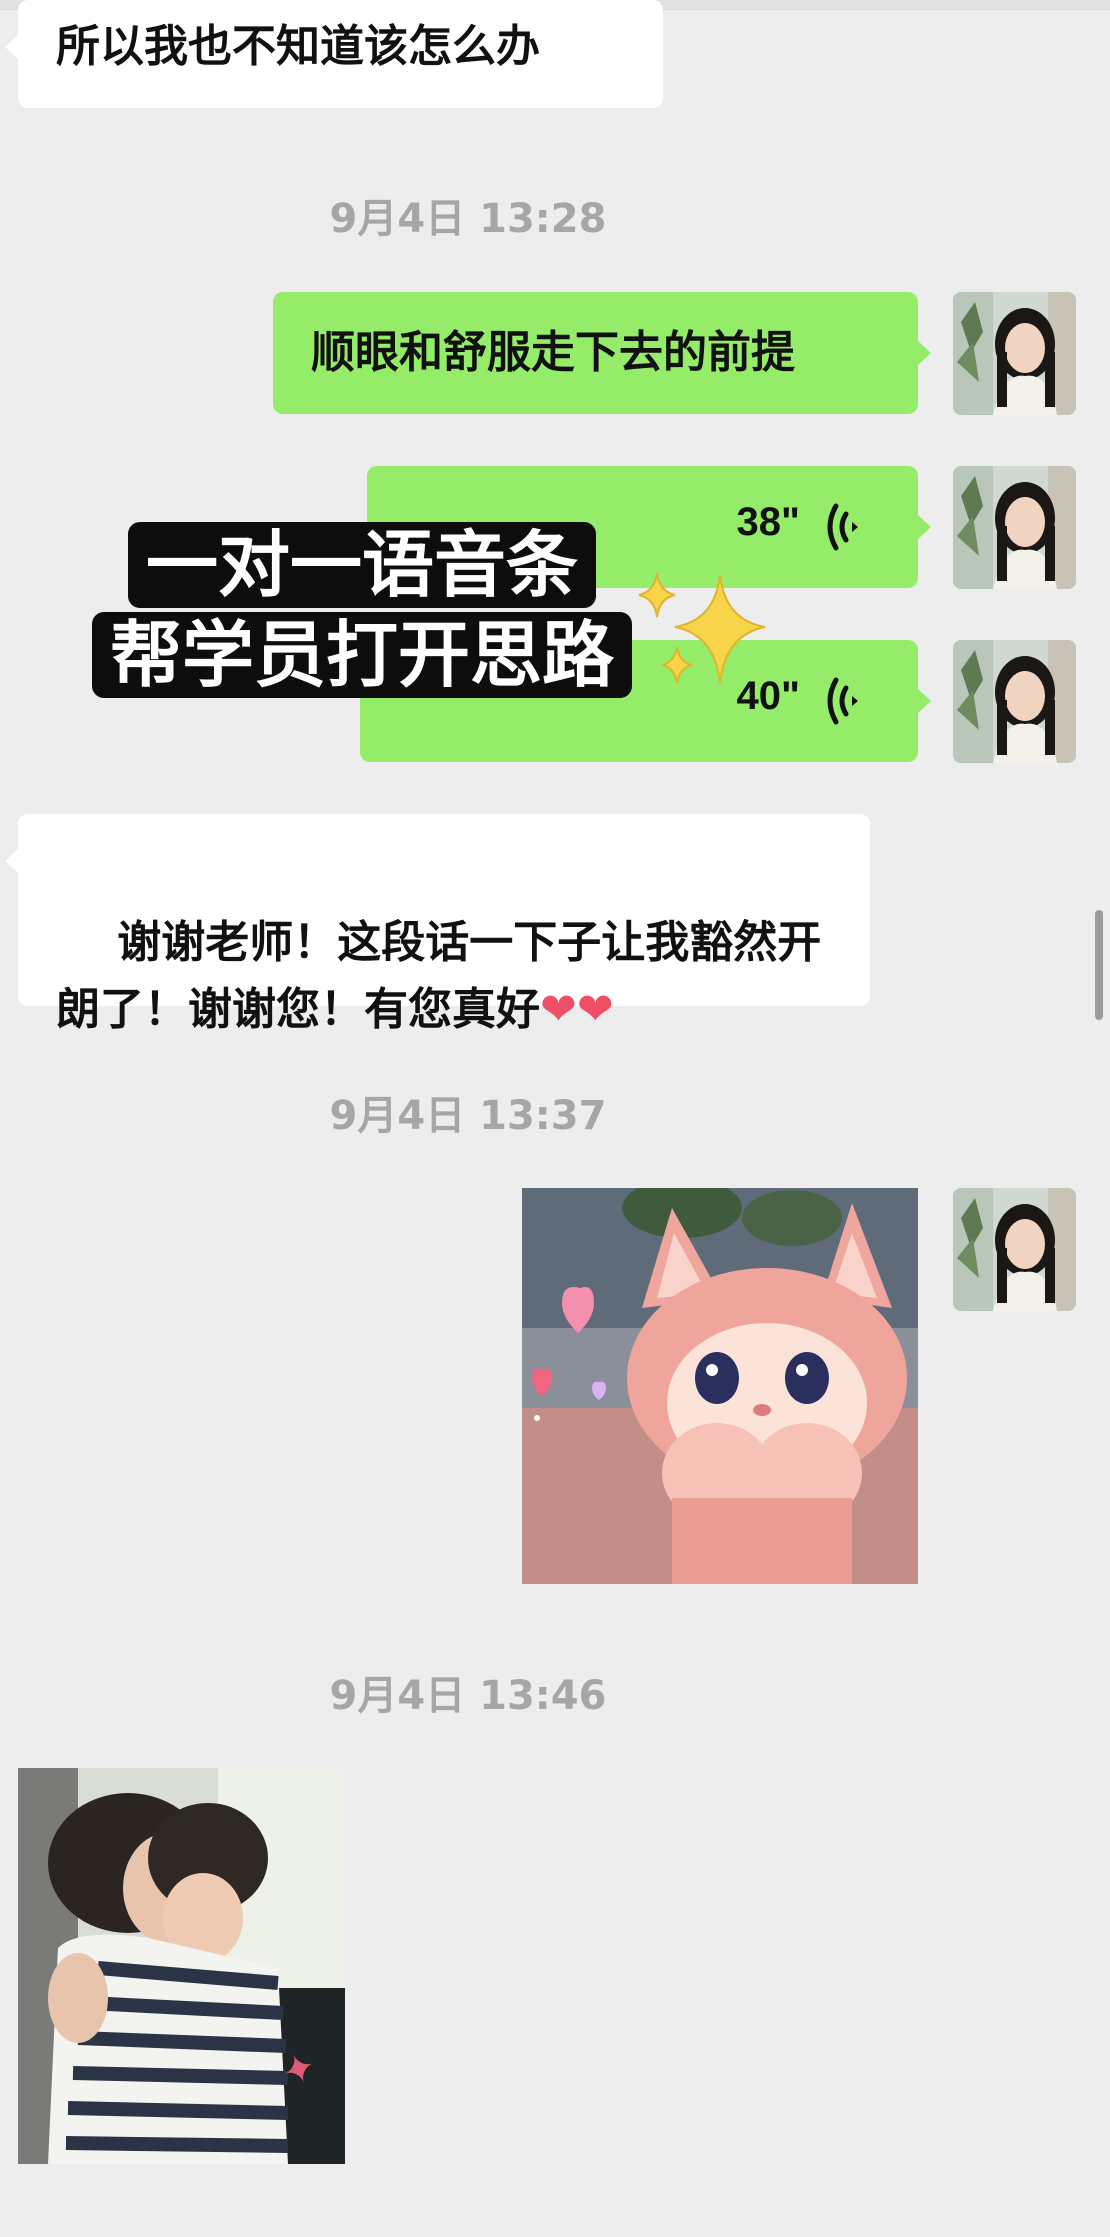  I want to click on overlay-caption-line2: 帮学员打开思路, so click(362, 655).